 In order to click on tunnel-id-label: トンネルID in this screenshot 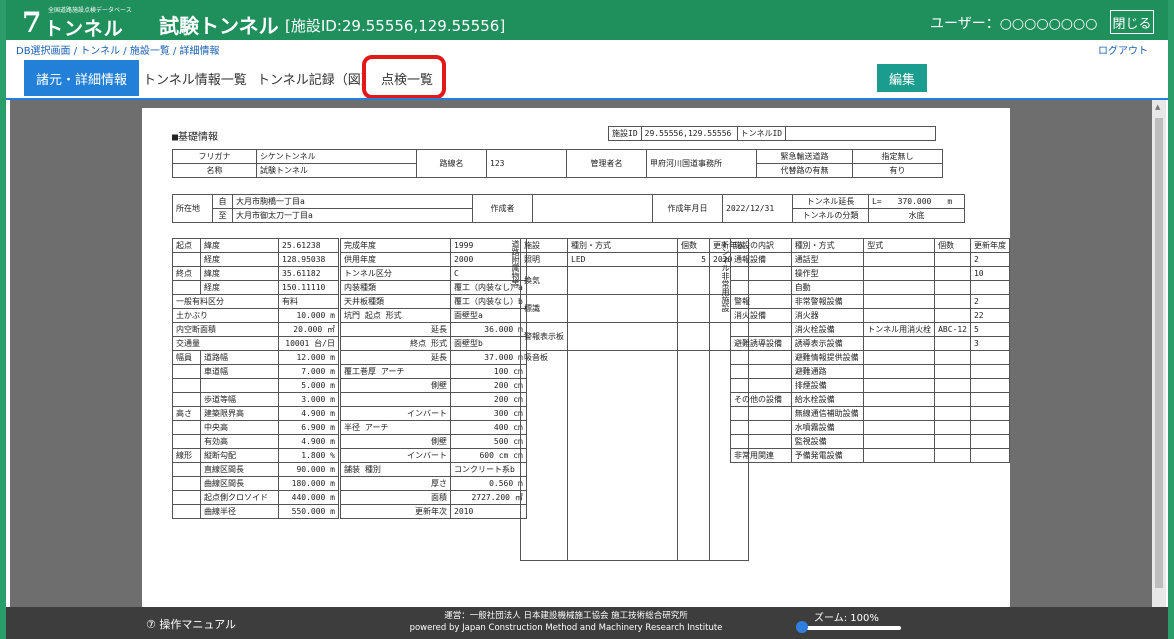, I will do `click(761, 133)`.